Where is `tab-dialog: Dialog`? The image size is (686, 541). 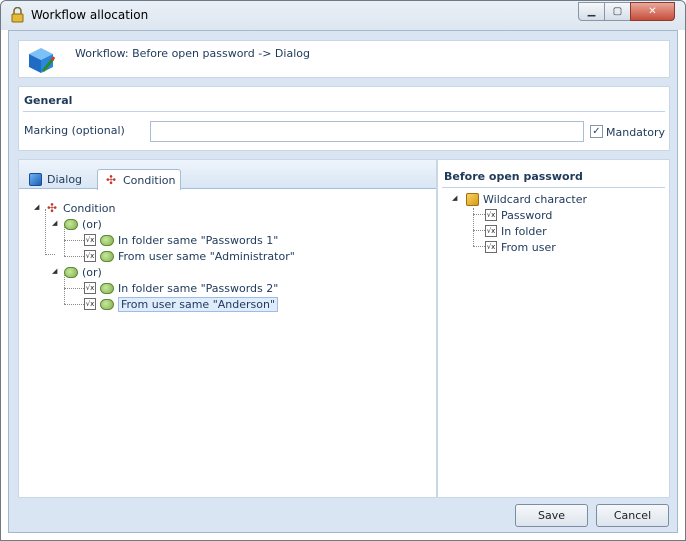 tab-dialog: Dialog is located at coordinates (56, 179).